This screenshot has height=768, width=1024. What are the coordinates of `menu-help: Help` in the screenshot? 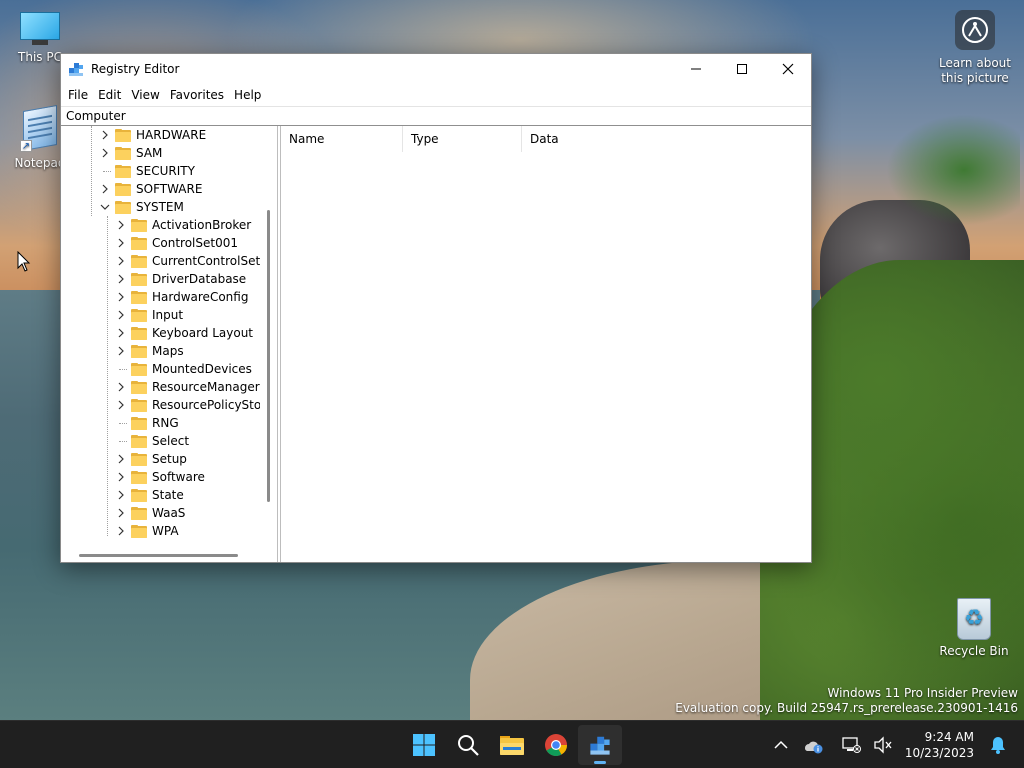 It's located at (247, 95).